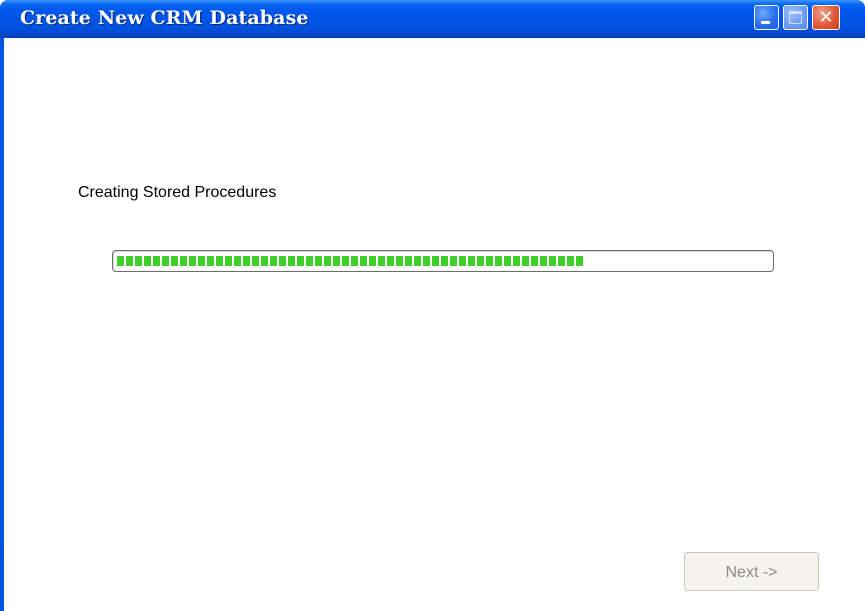  I want to click on maximize-button, so click(795, 17).